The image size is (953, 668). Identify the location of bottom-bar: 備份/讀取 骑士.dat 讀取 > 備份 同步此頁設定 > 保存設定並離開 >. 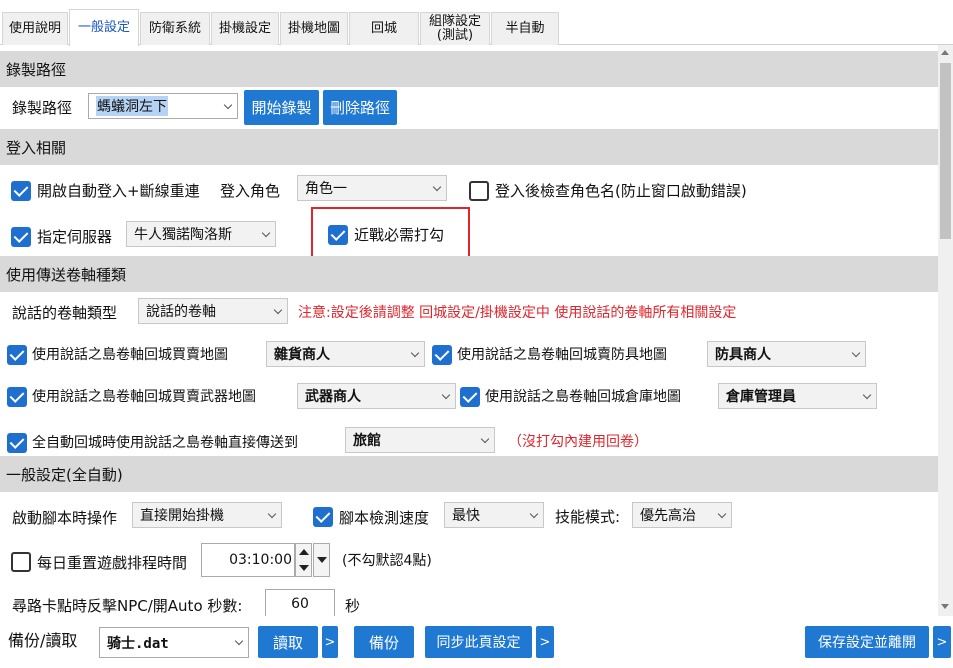
(476, 642).